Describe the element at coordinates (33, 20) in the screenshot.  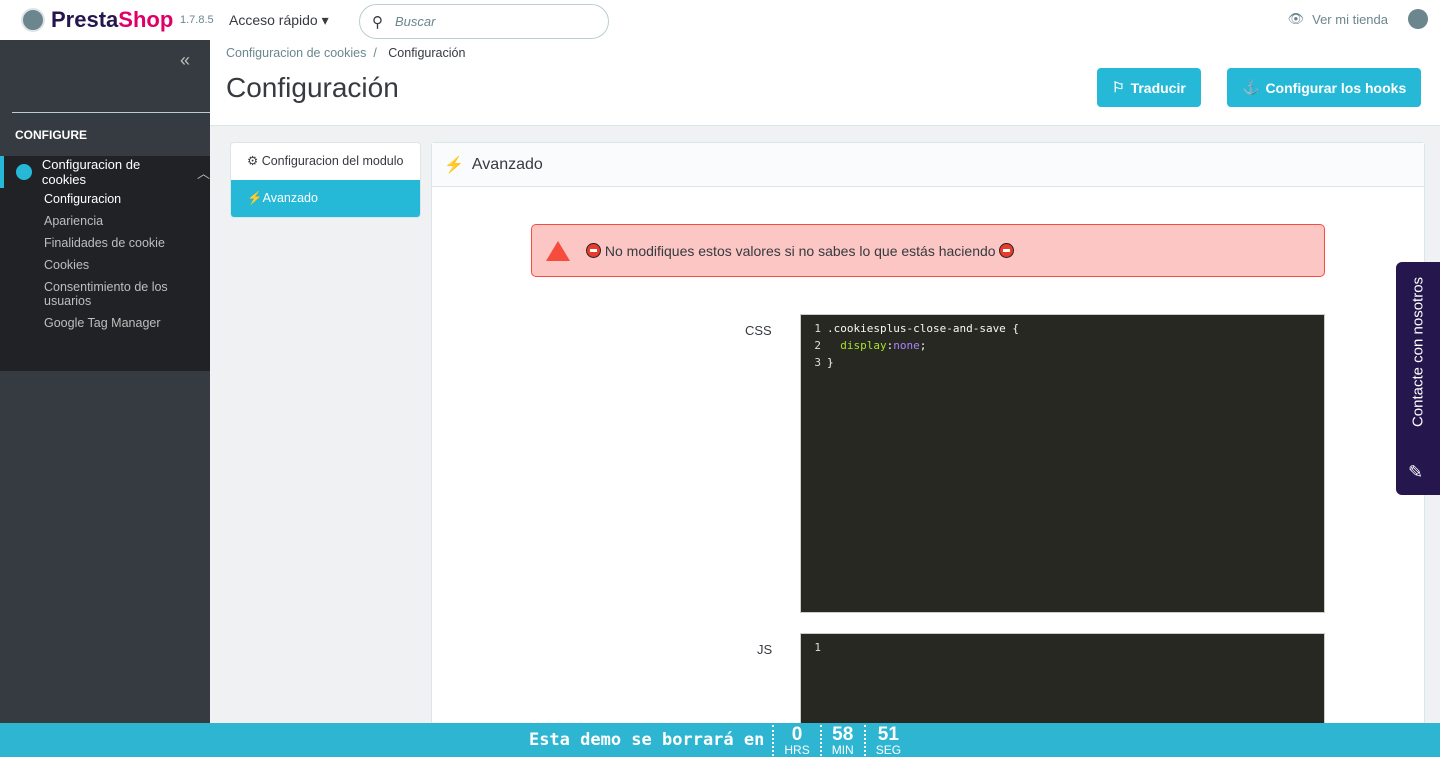
I see `logo-icon` at that location.